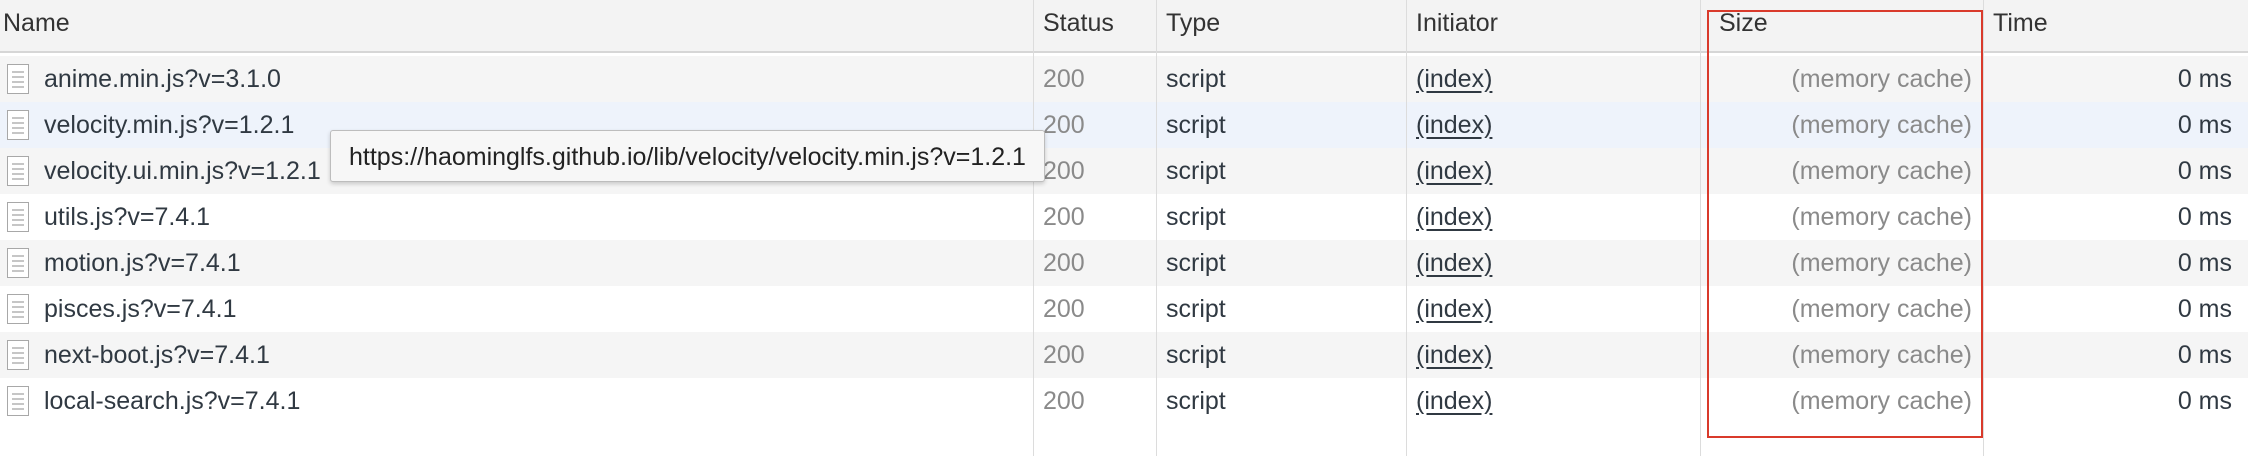 The image size is (2248, 456). What do you see at coordinates (172, 401) in the screenshot?
I see `request-name: local-search.js?v=7.4.1` at bounding box center [172, 401].